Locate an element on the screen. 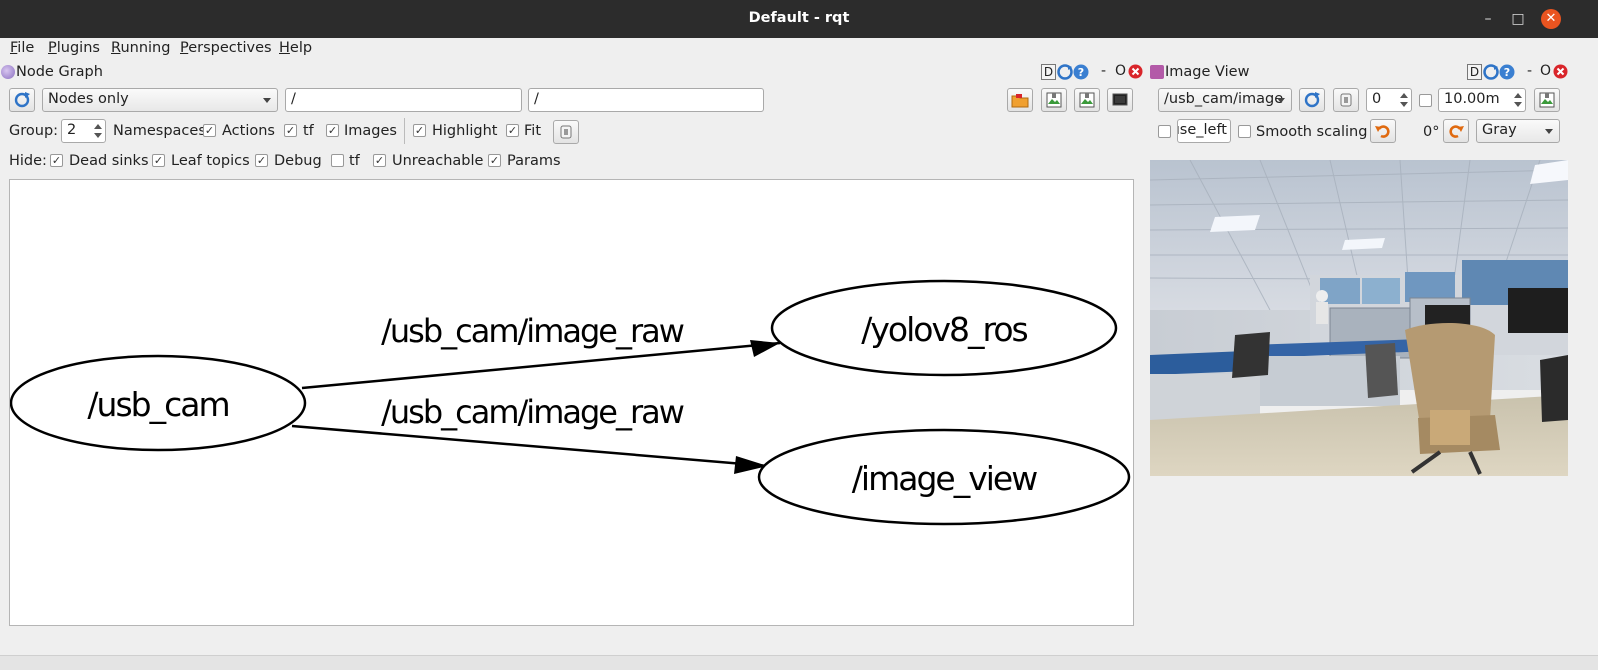 This screenshot has width=1598, height=670. unreachable-checkbox: ✓ is located at coordinates (379, 160).